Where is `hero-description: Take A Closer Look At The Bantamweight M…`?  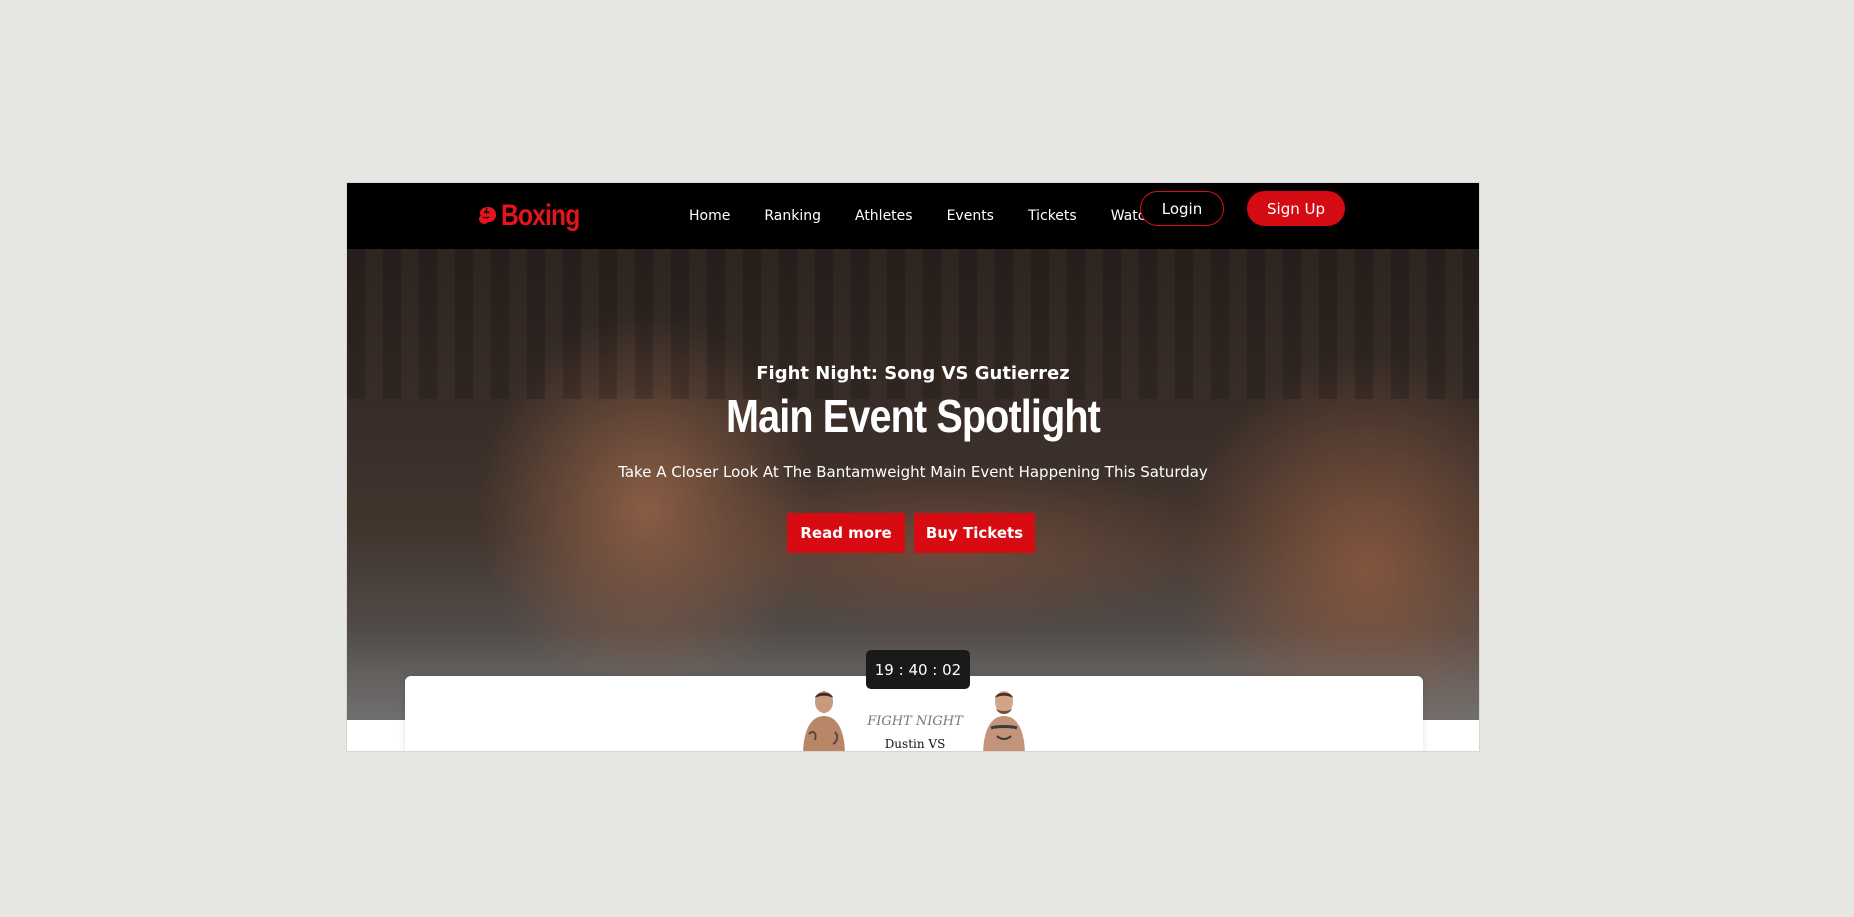
hero-description: Take A Closer Look At The Bantamweight M… is located at coordinates (913, 472).